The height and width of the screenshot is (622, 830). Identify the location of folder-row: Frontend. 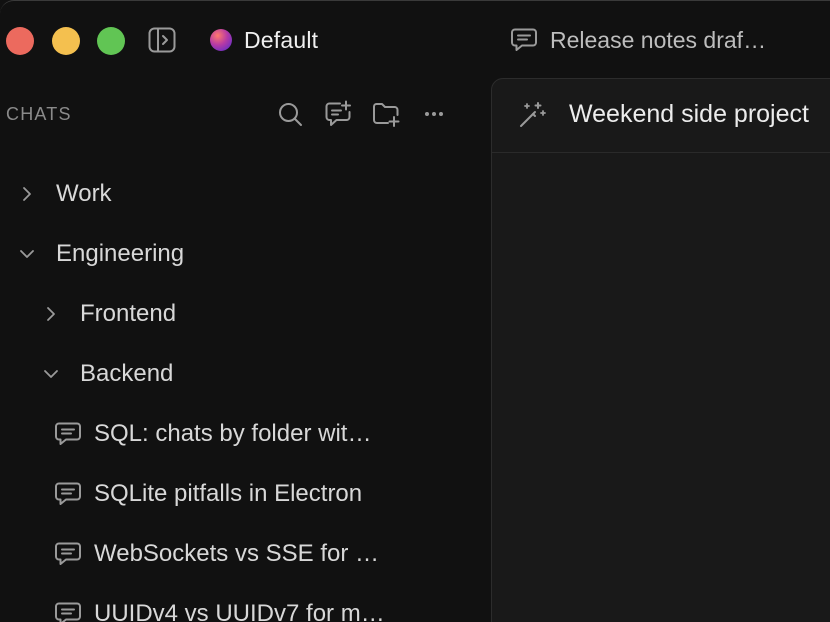
(108, 314).